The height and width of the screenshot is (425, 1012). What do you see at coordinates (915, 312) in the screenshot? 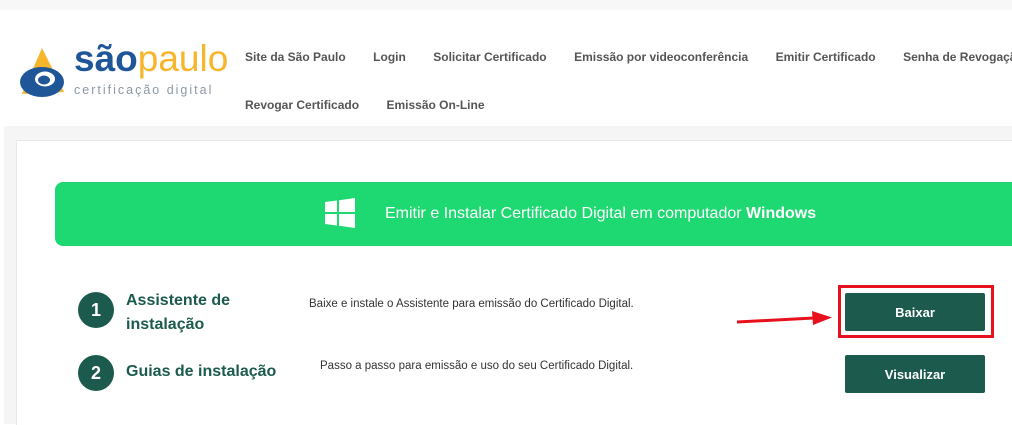
I see `baixar-button: Baixar` at bounding box center [915, 312].